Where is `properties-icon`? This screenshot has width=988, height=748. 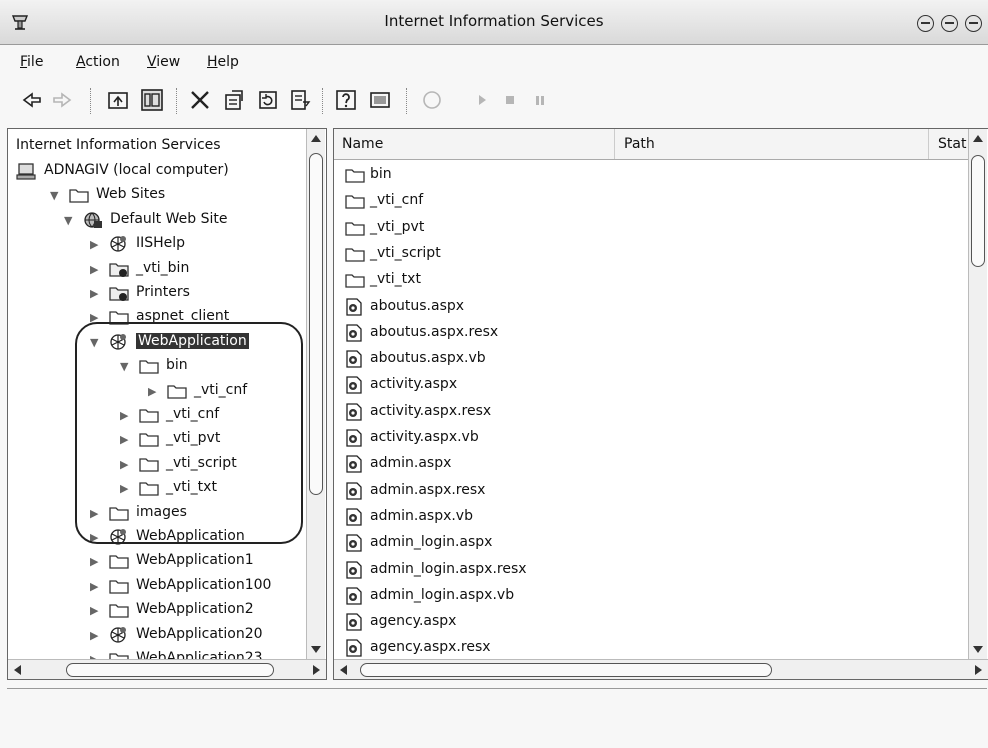
properties-icon is located at coordinates (234, 100).